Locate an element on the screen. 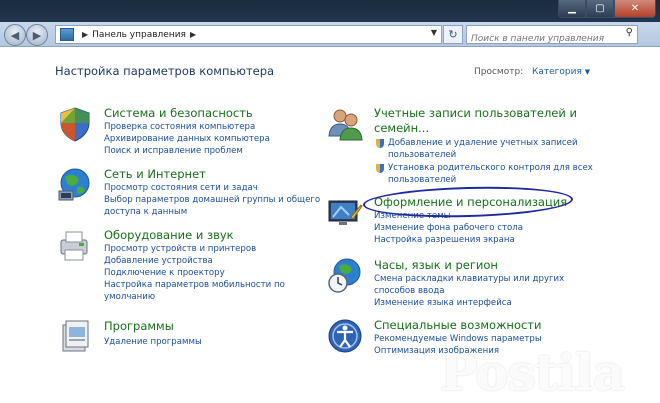 The width and height of the screenshot is (660, 403). category-link: Поиск и исправление проблем is located at coordinates (173, 151).